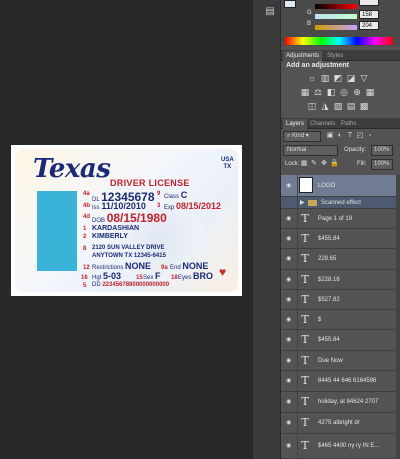 This screenshot has width=400, height=459. What do you see at coordinates (357, 92) in the screenshot?
I see `channel-mixer-icon: ⊕` at bounding box center [357, 92].